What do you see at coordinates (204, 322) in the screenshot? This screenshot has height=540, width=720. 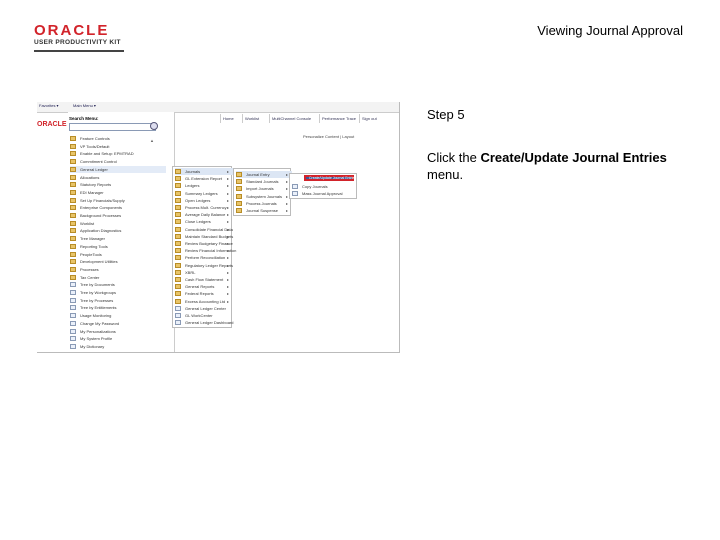 I see `menu-item-general-ledger-dashboard: General Ledger Dashboard` at bounding box center [204, 322].